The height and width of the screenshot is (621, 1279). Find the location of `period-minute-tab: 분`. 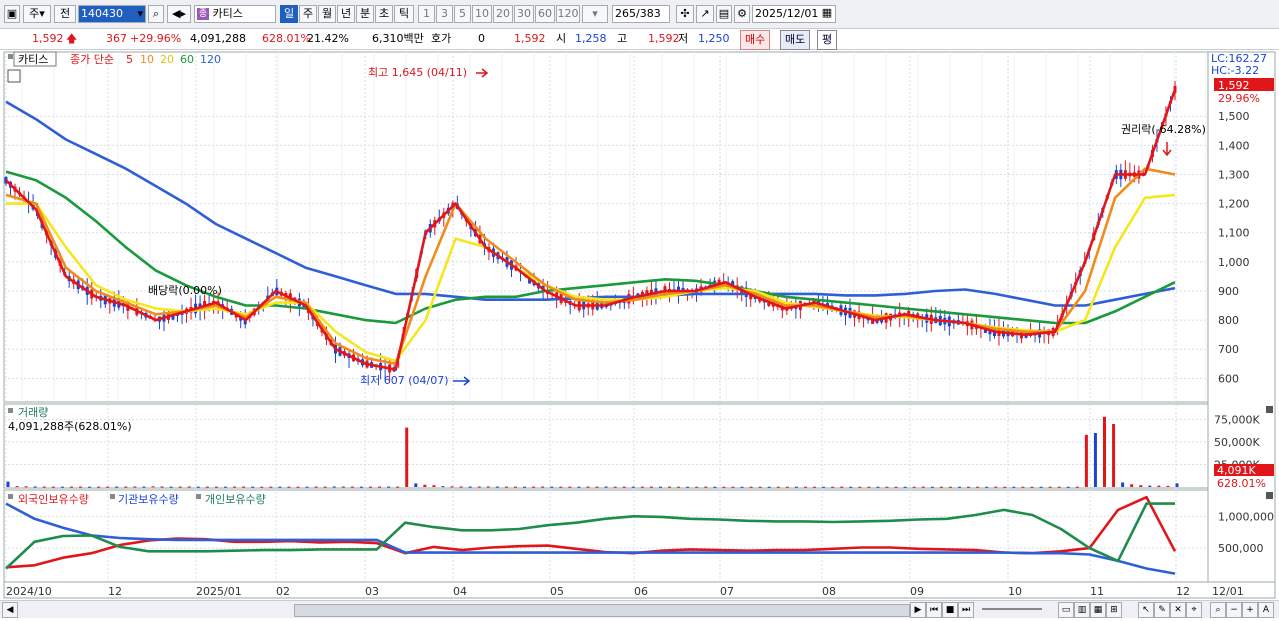

period-minute-tab: 분 is located at coordinates (365, 14).